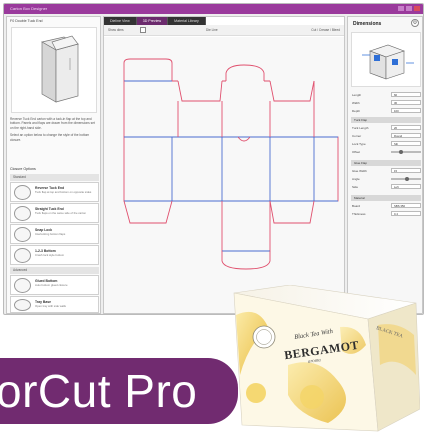  Describe the element at coordinates (386, 179) in the screenshot. I see `param-row: Angle` at that location.